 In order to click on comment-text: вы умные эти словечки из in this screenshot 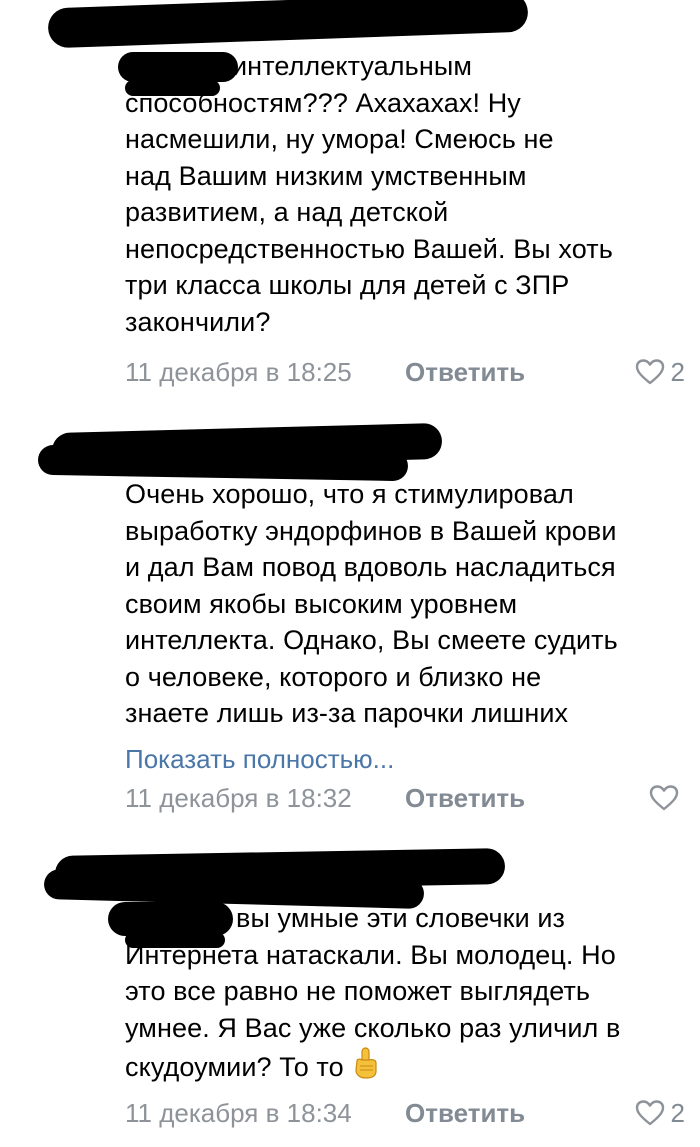, I will do `click(468, 918)`.